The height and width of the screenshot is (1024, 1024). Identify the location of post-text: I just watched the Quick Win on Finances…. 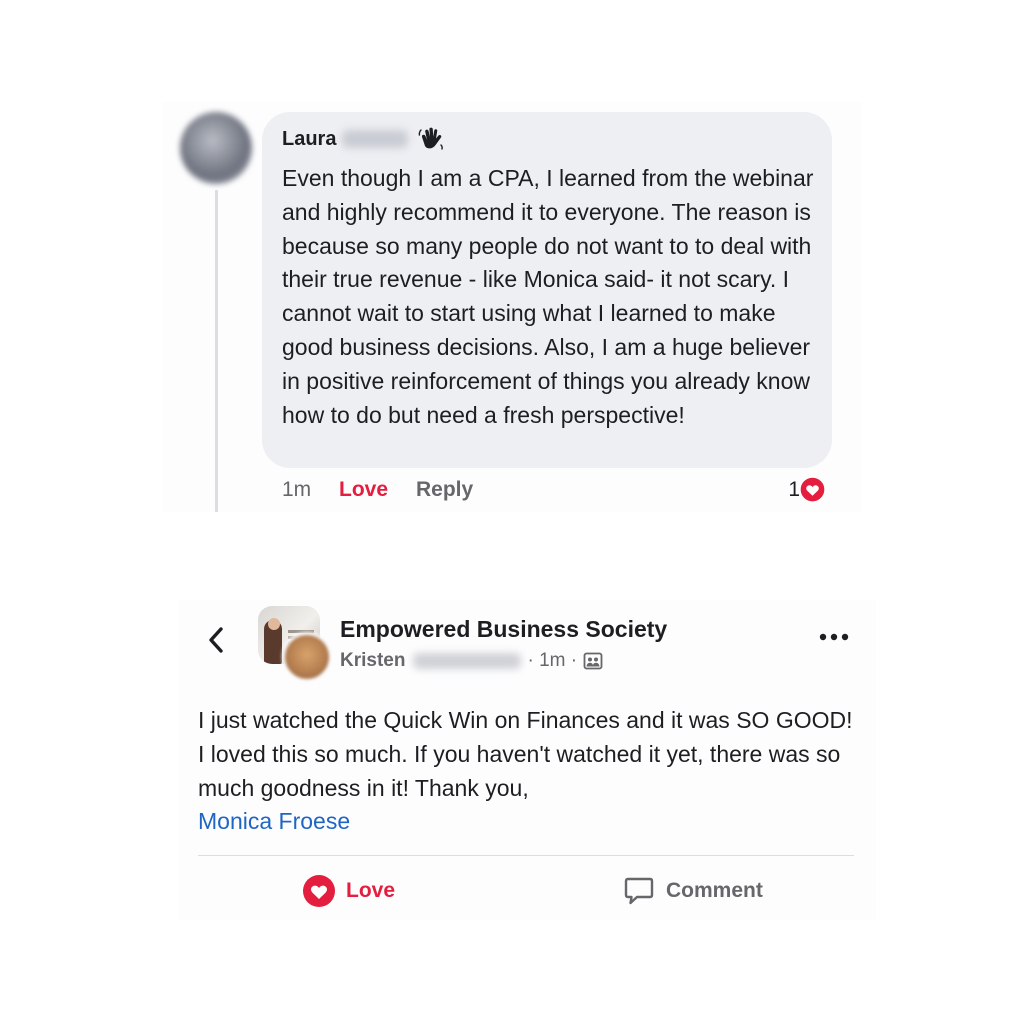
(528, 771).